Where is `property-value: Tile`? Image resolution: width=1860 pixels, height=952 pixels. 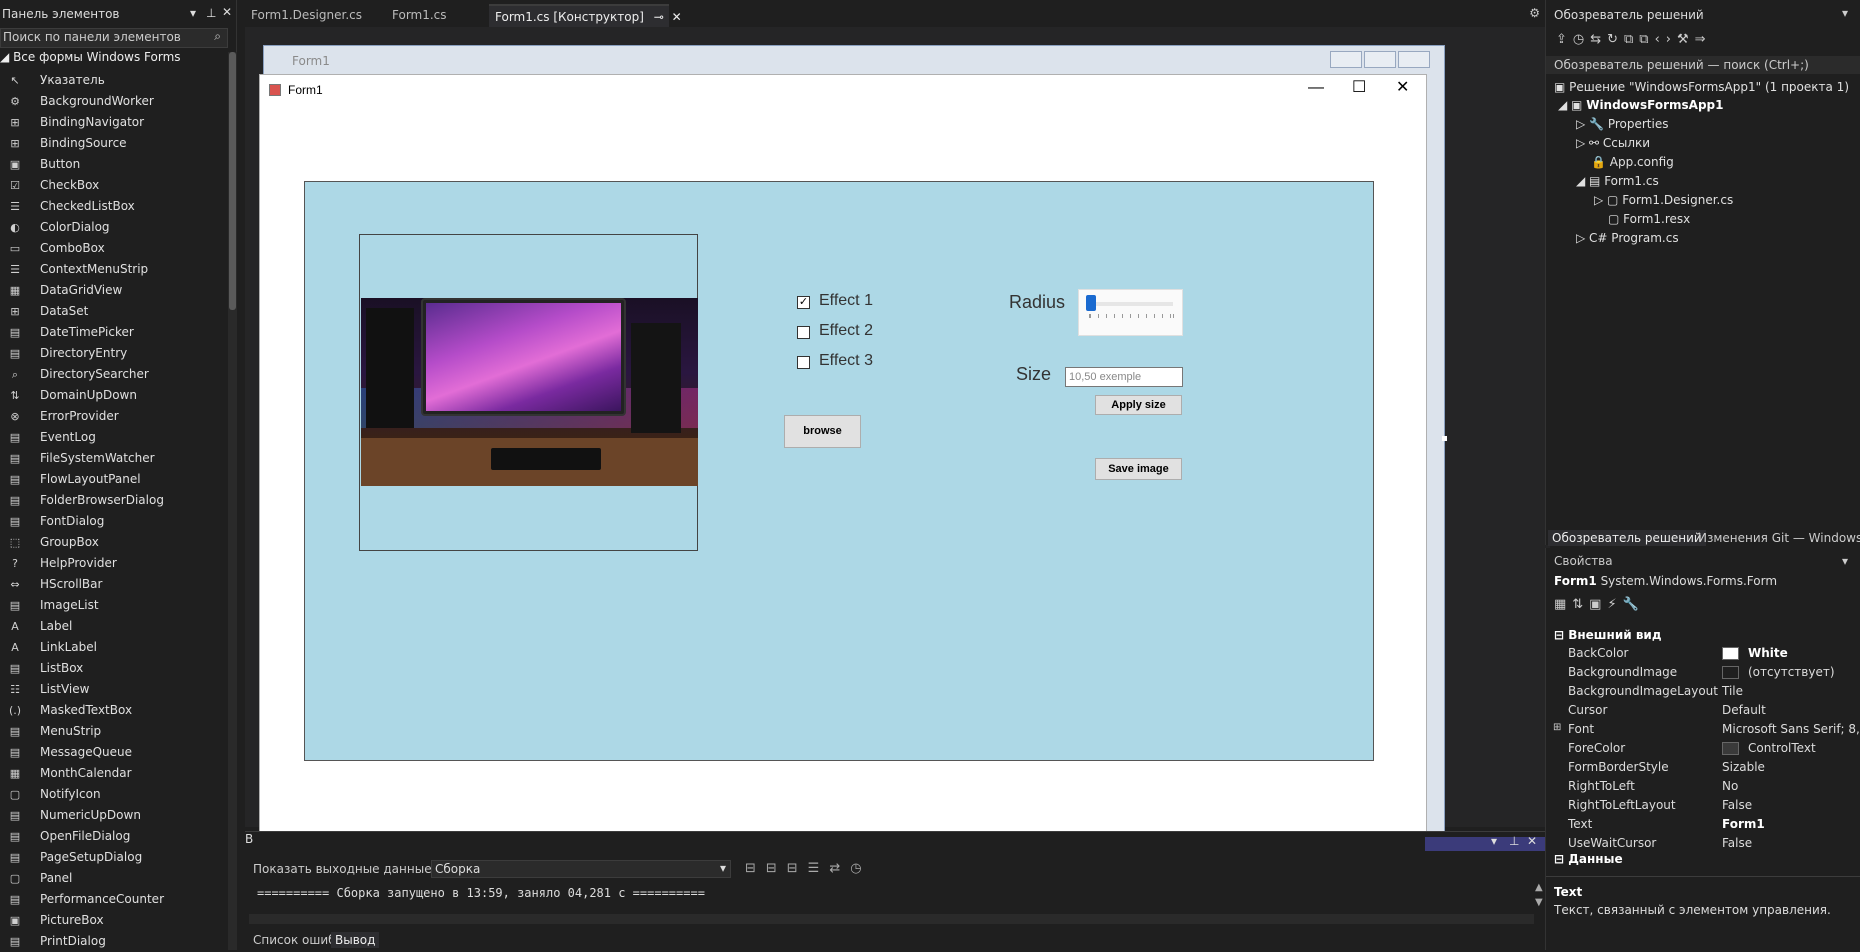 property-value: Tile is located at coordinates (1732, 691).